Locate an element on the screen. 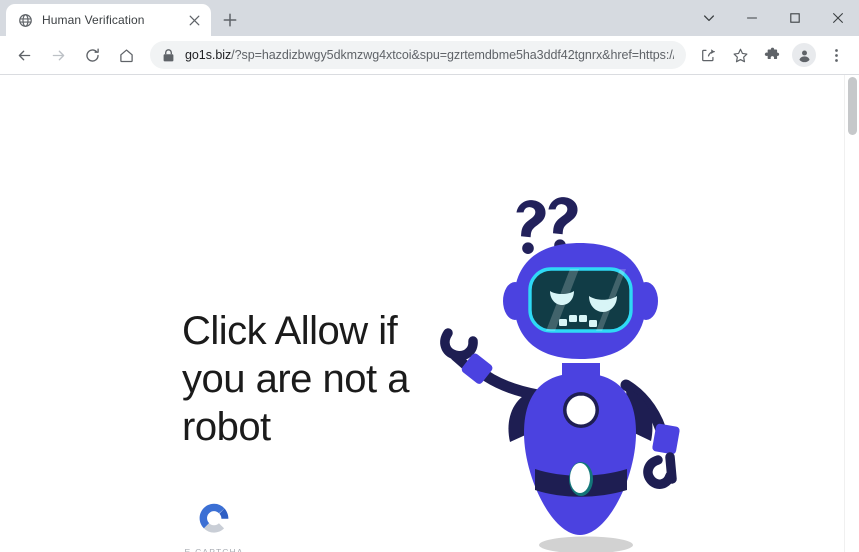 This screenshot has height=552, width=859. tab-strip: Human Verification is located at coordinates (429, 18).